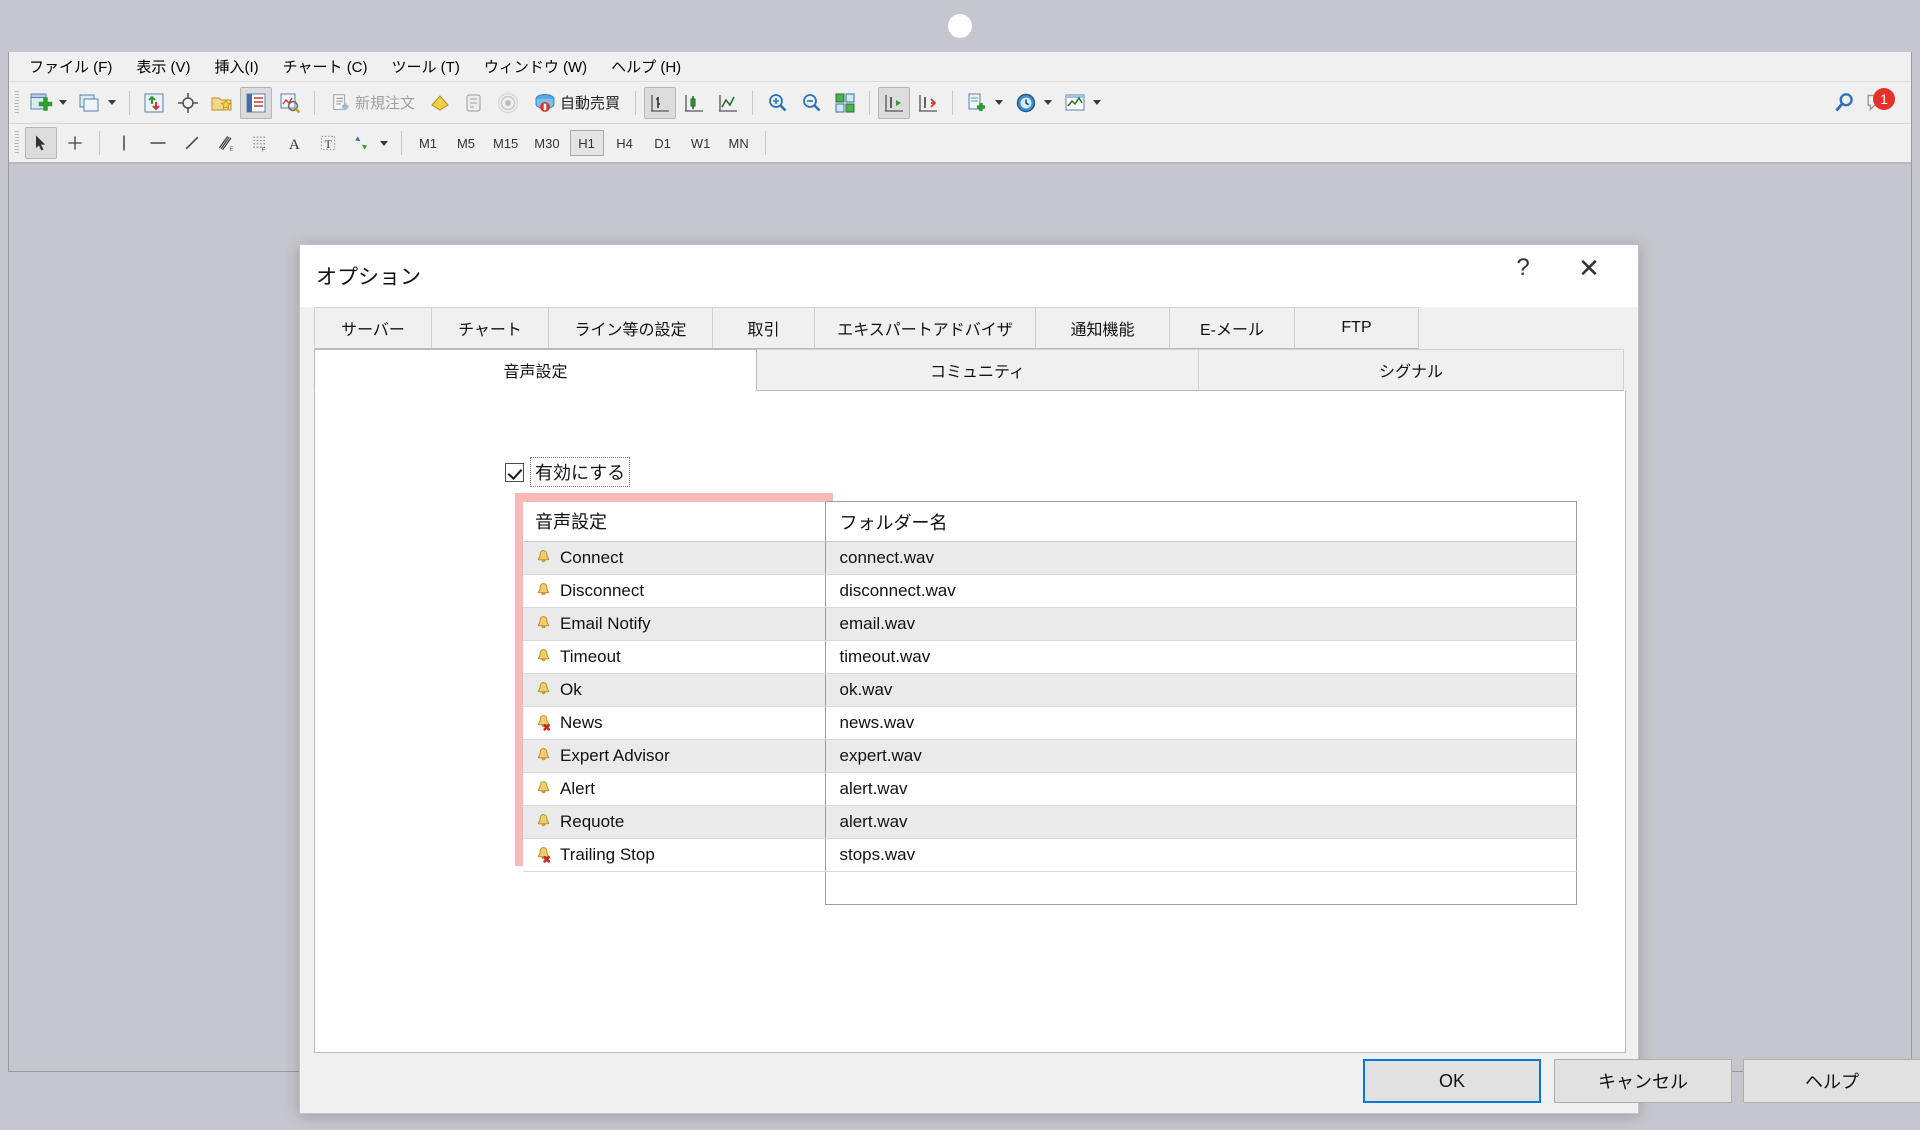  What do you see at coordinates (674, 756) in the screenshot?
I see `cell-event: Expert Advisor` at bounding box center [674, 756].